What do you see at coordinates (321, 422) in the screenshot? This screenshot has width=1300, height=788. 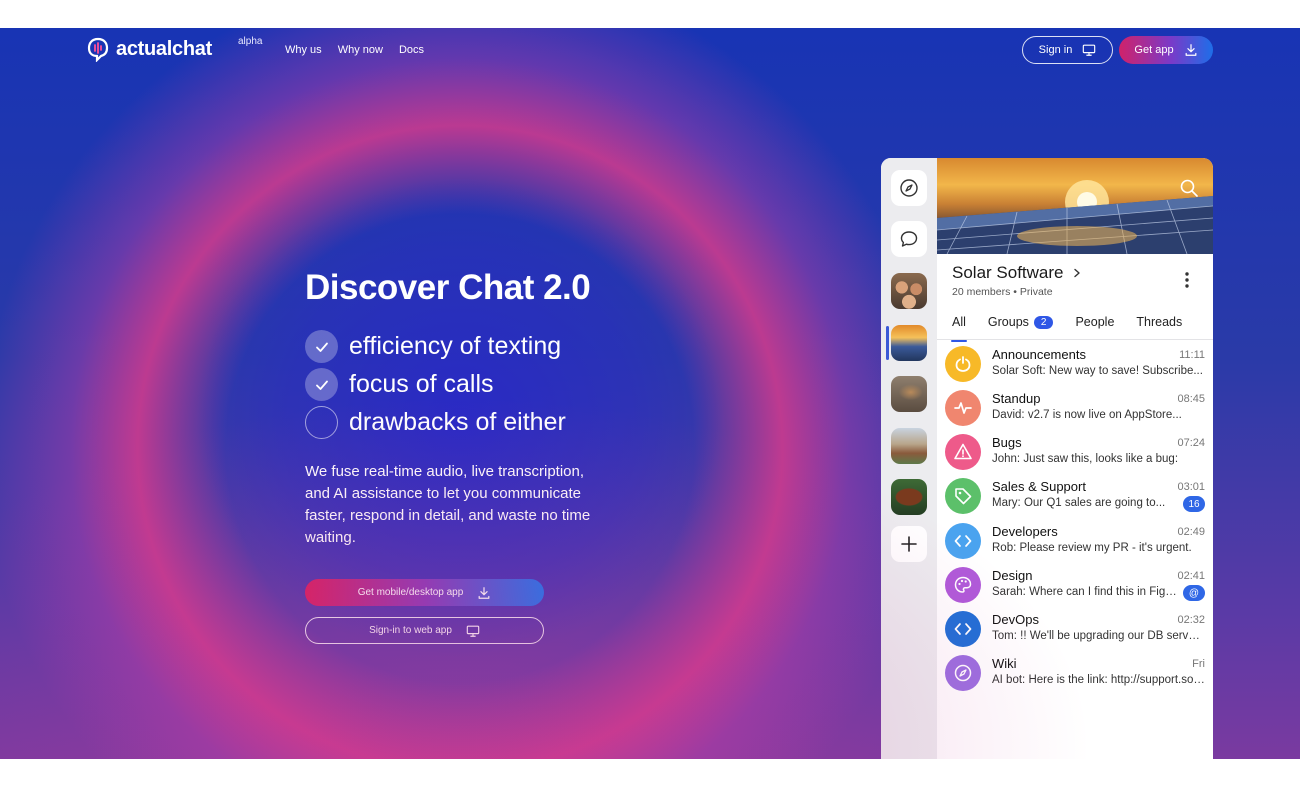 I see `empty-circle-icon` at bounding box center [321, 422].